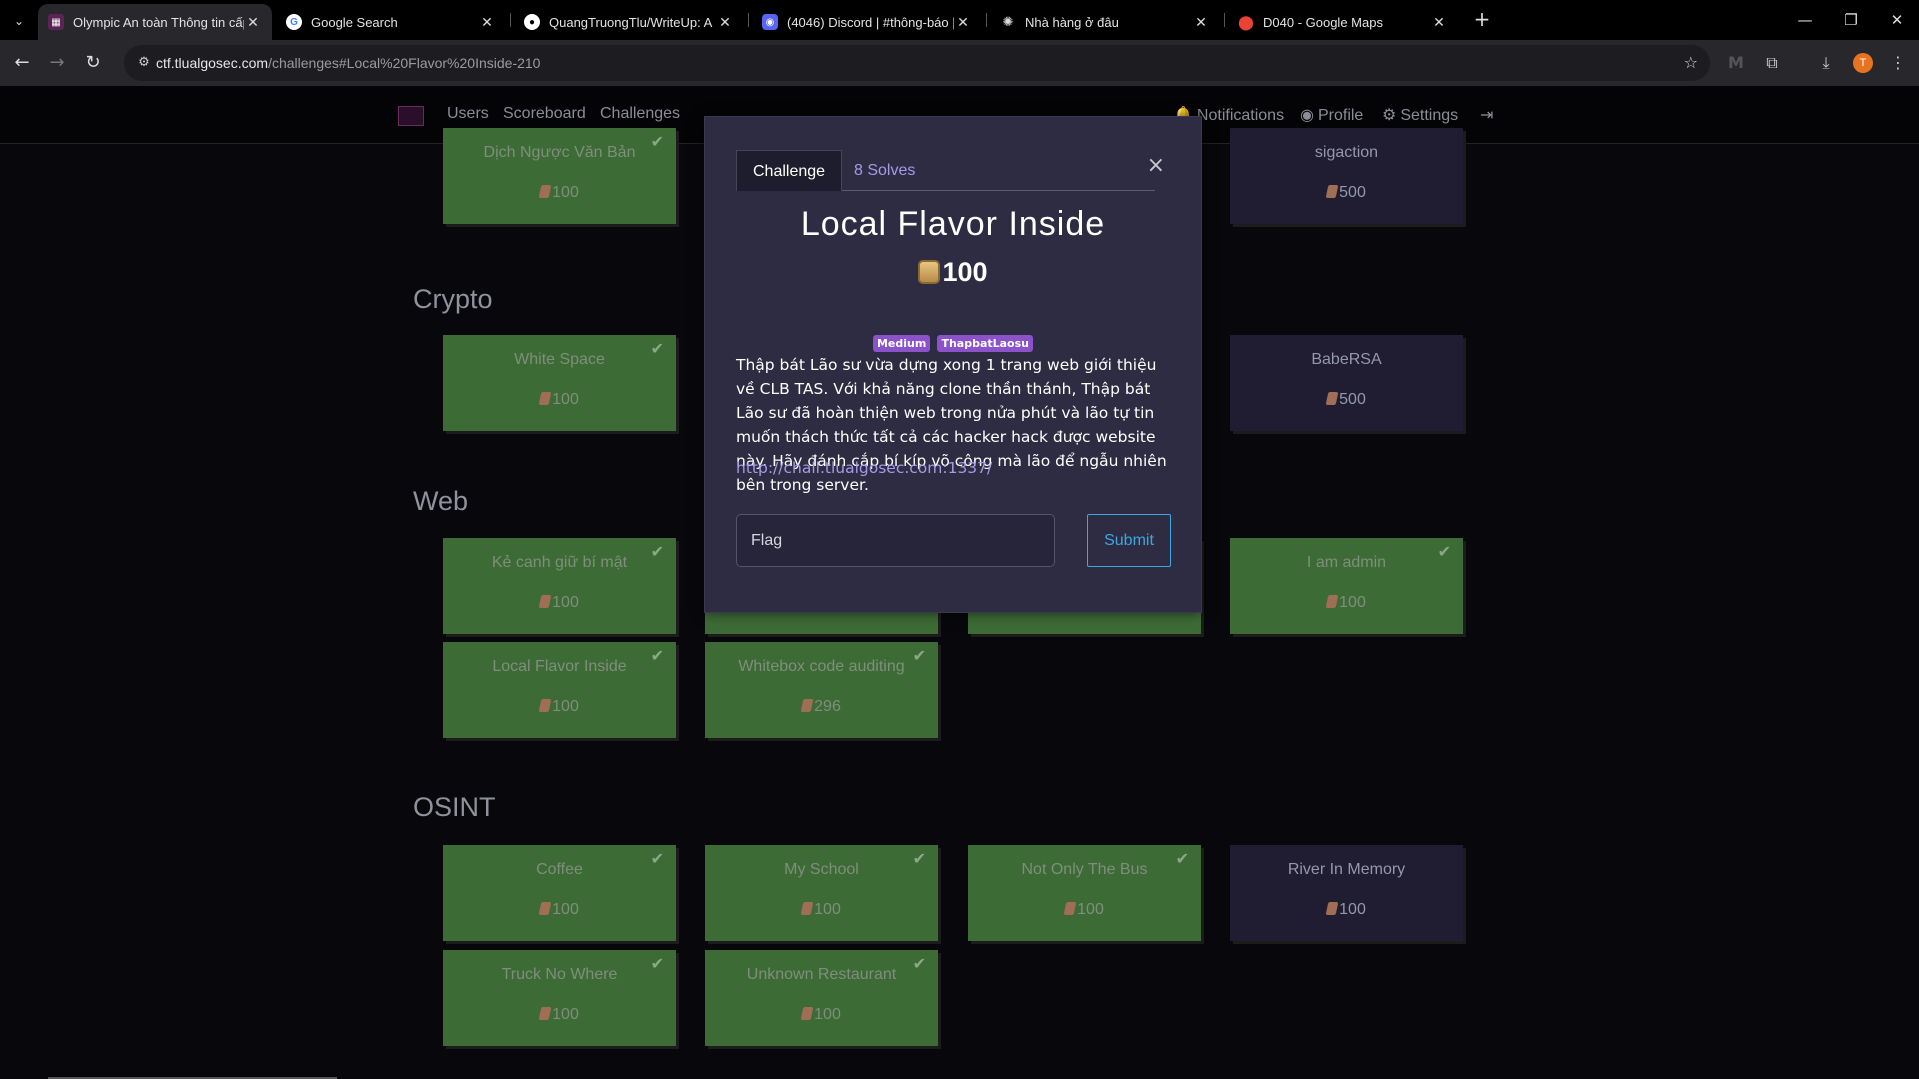 This screenshot has height=1079, width=1919. What do you see at coordinates (1331, 115) in the screenshot?
I see `nav-profile: ◉ Profile` at bounding box center [1331, 115].